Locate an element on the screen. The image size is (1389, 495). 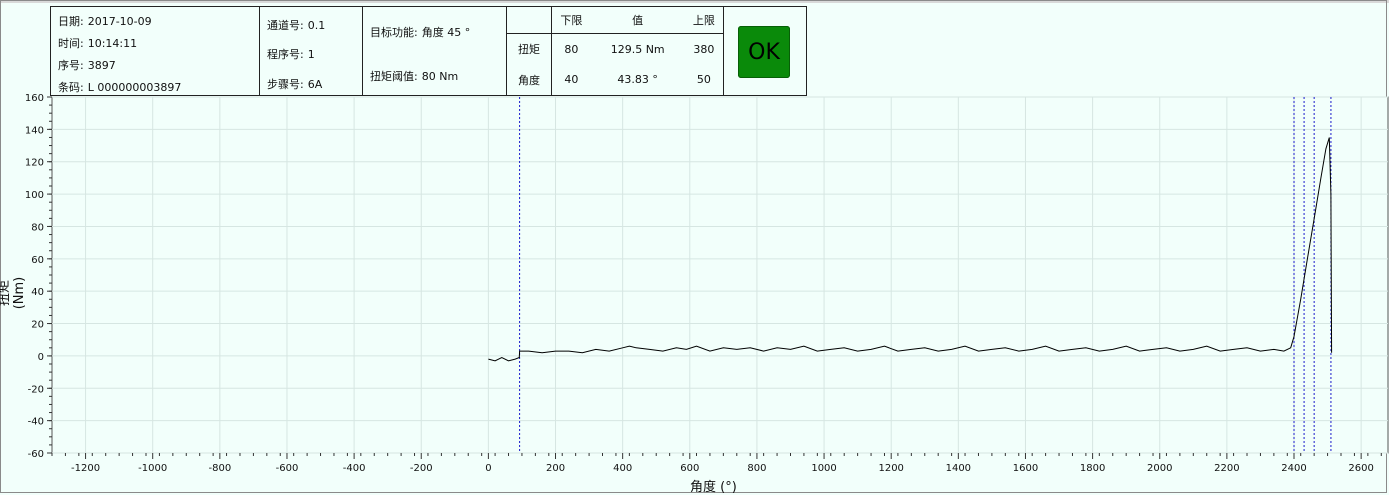
barcode-label: 条码: is located at coordinates (71, 87).